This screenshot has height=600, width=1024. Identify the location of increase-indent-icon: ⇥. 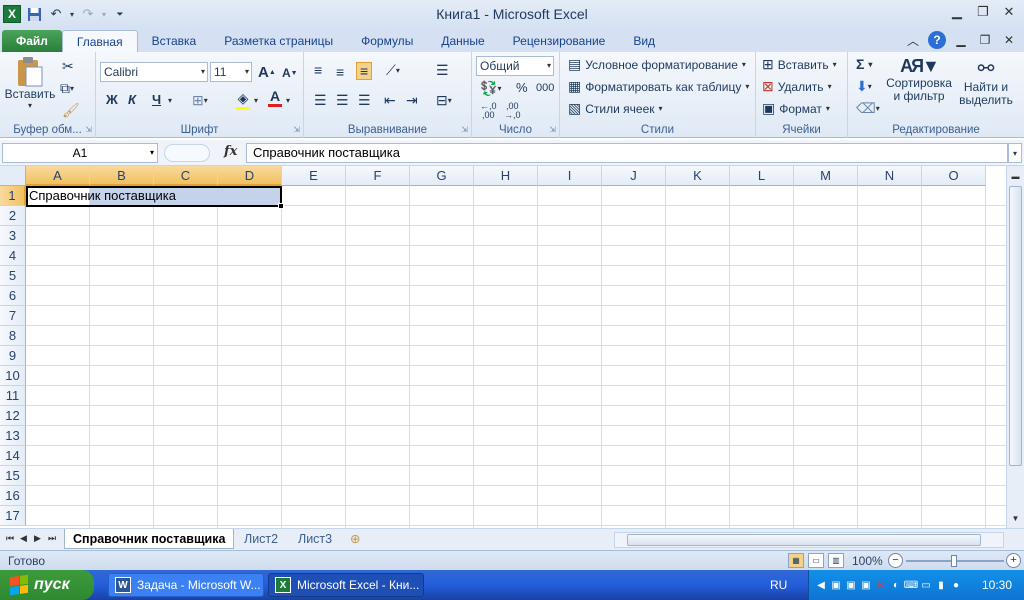
(412, 100).